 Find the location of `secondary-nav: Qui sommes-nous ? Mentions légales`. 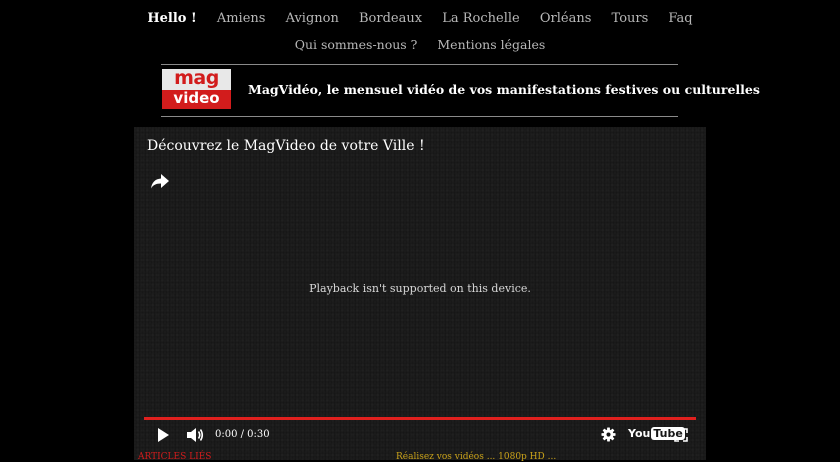

secondary-nav: Qui sommes-nous ? Mentions légales is located at coordinates (420, 44).